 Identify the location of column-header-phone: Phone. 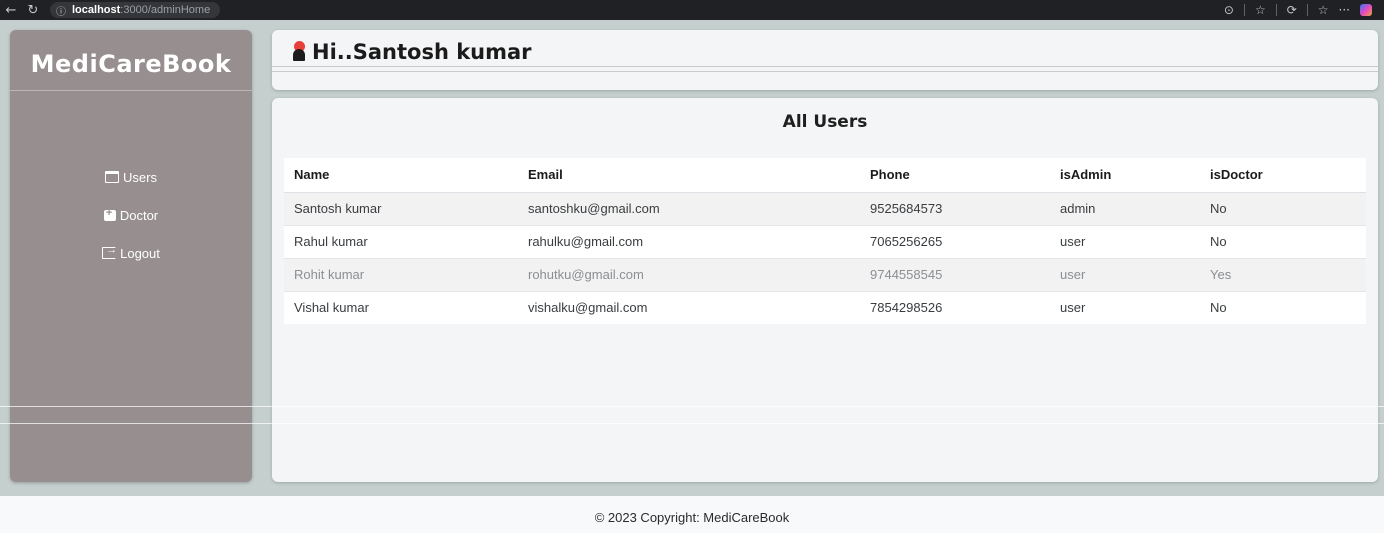
(955, 175).